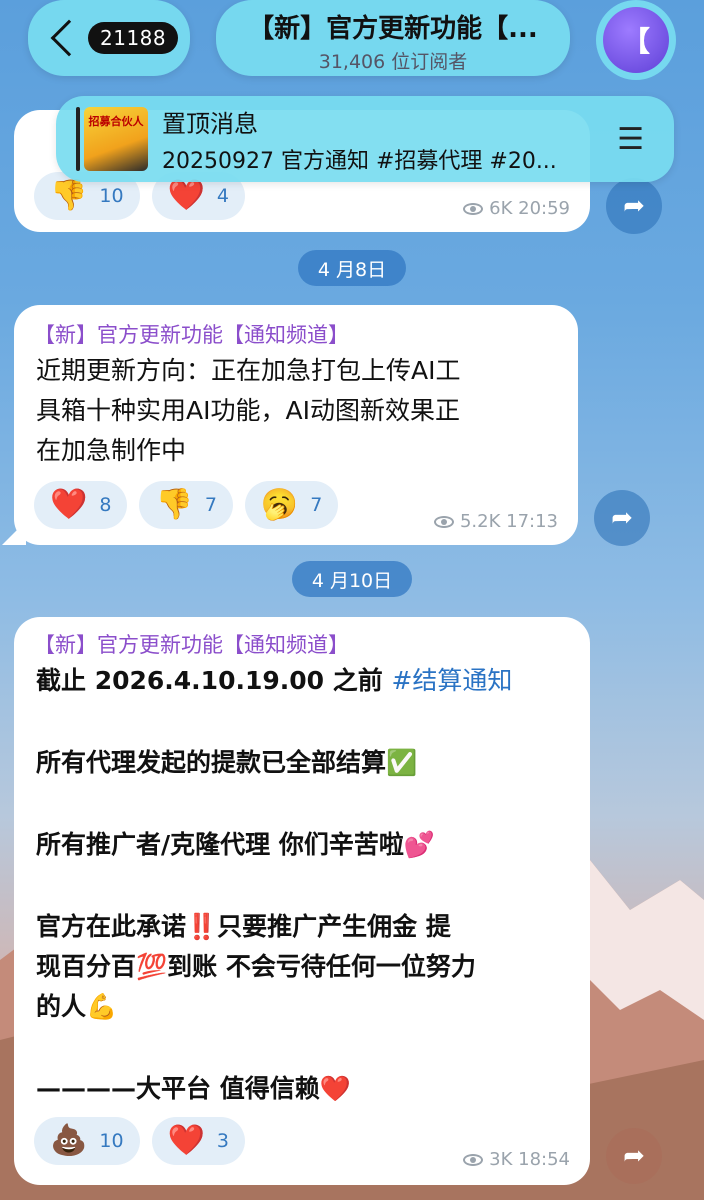  I want to click on pinned-indicator, so click(78, 139).